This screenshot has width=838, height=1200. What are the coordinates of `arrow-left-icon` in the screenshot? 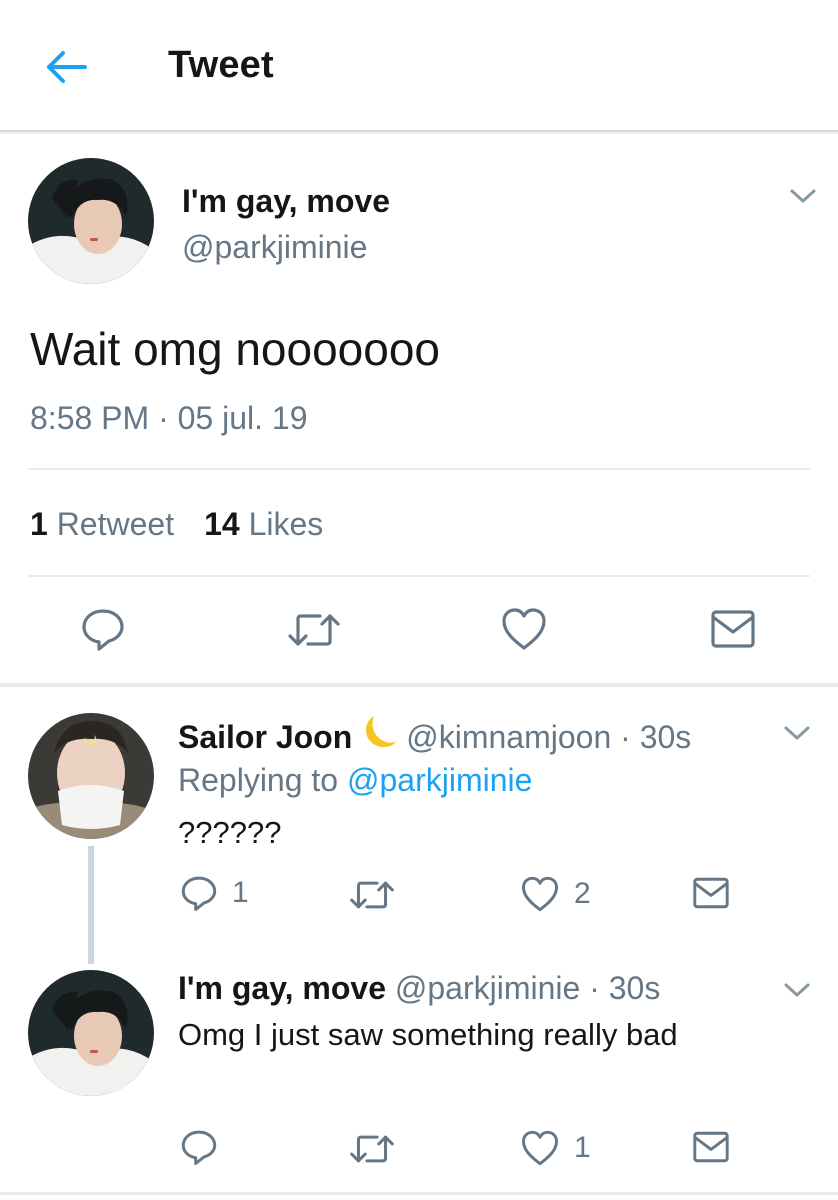 It's located at (67, 67).